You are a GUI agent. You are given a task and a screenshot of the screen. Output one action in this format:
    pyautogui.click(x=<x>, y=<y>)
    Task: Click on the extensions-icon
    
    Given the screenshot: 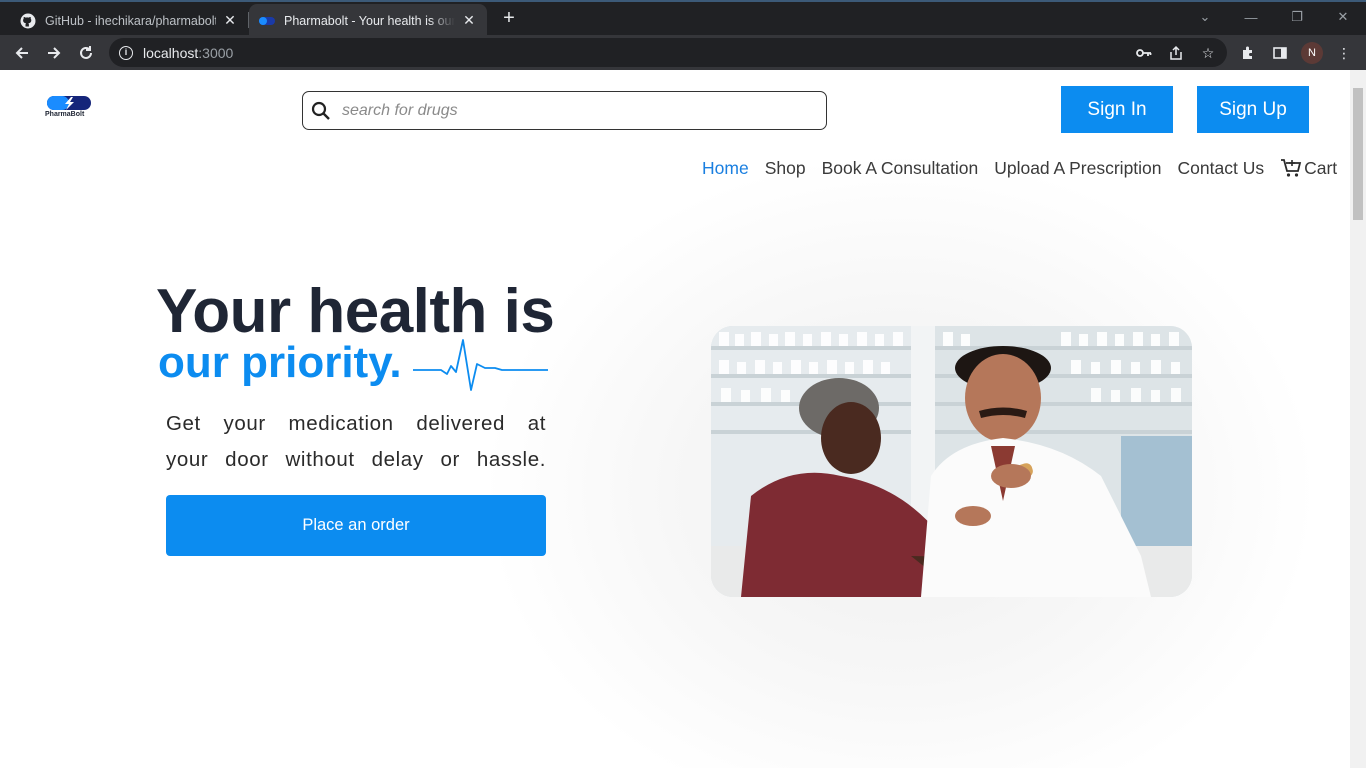 What is the action you would take?
    pyautogui.click(x=1248, y=53)
    